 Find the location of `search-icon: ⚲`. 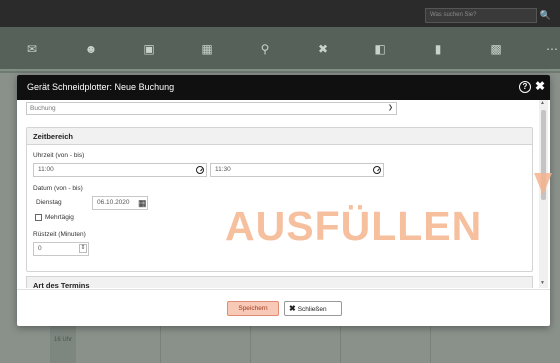

search-icon: ⚲ is located at coordinates (265, 49).